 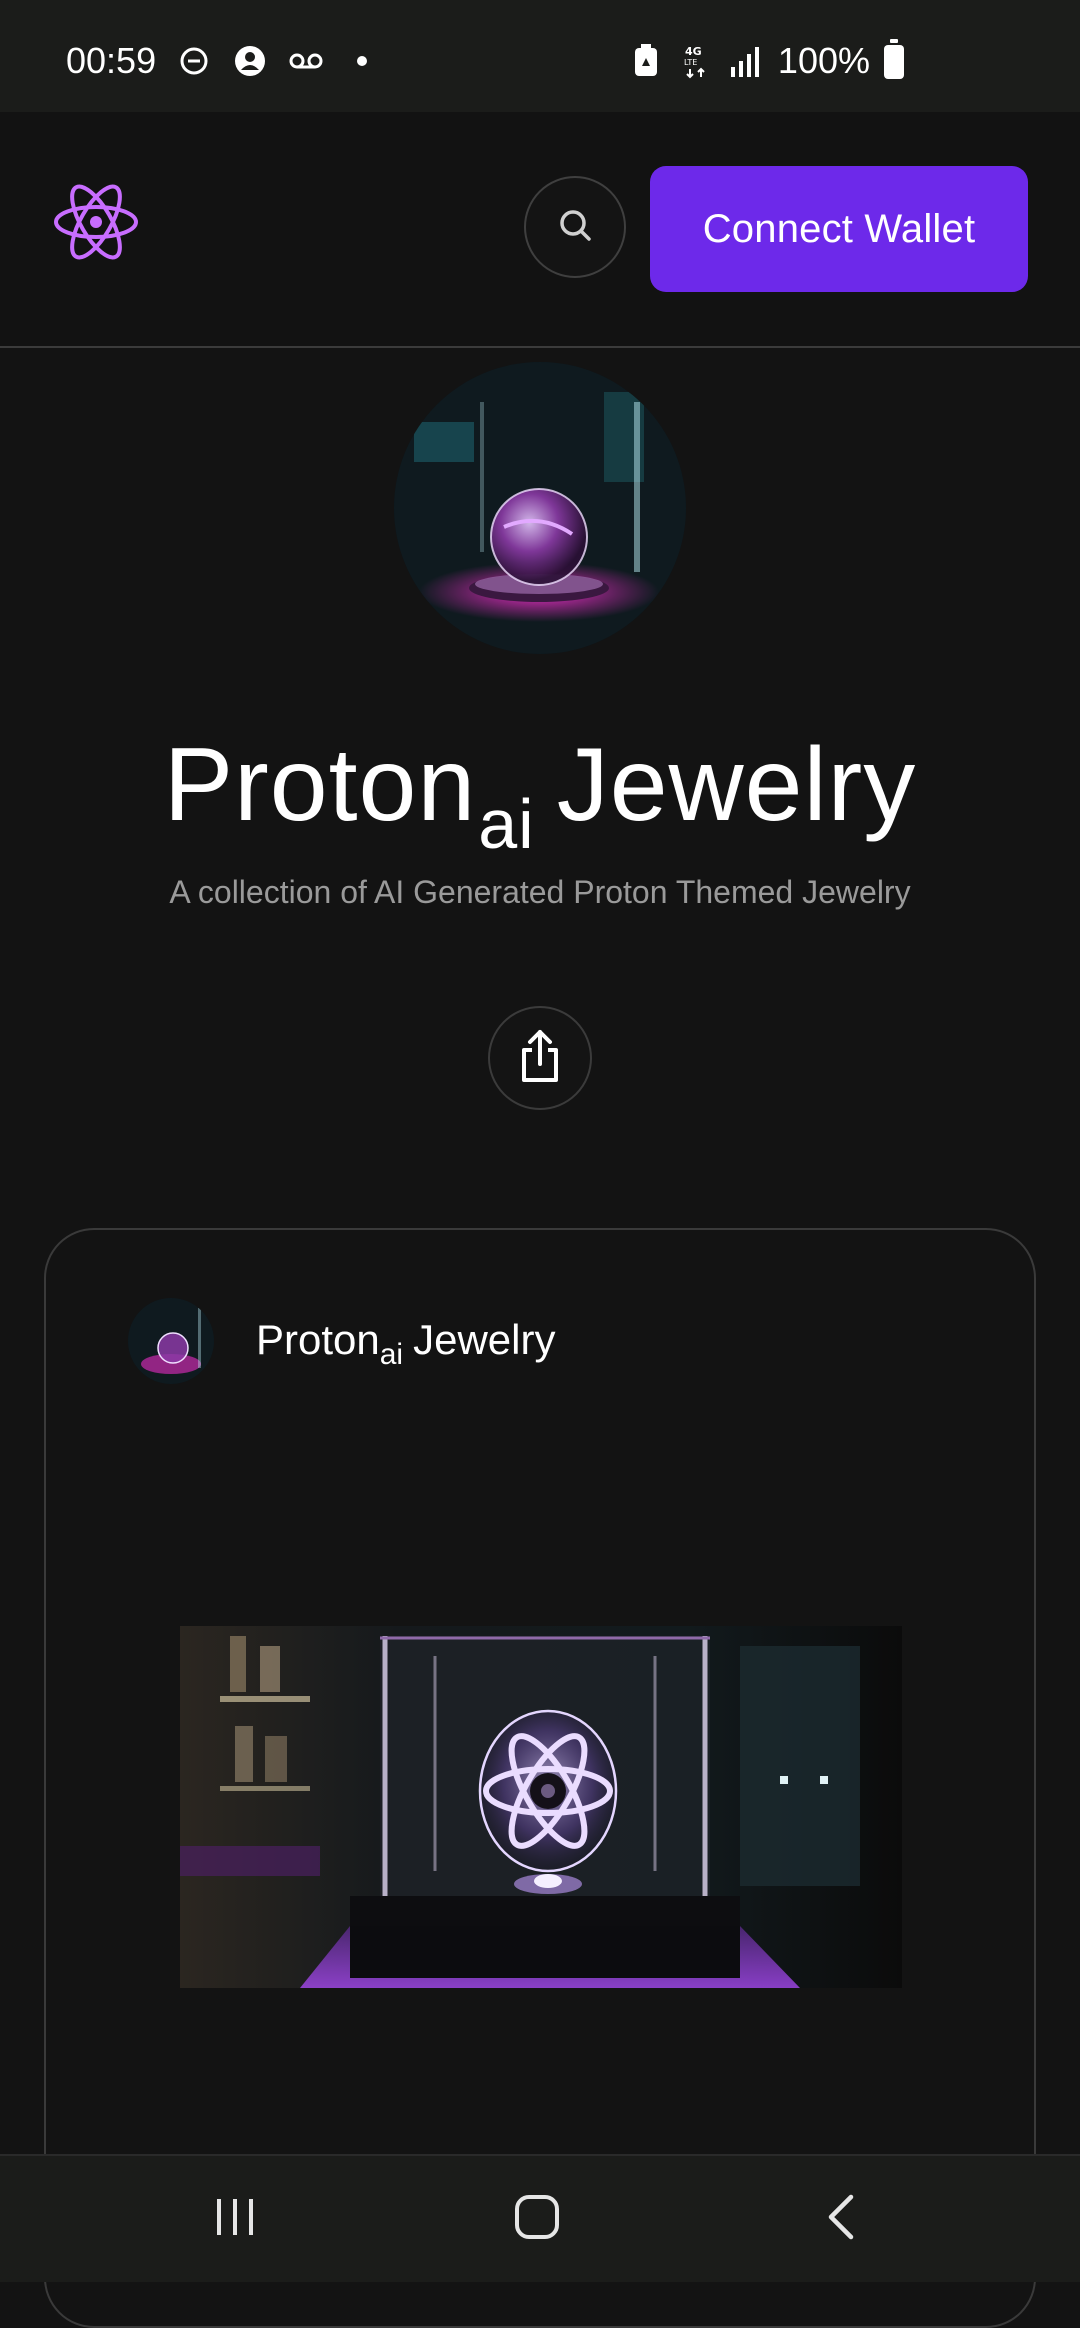 I want to click on battery-saver-icon, so click(x=646, y=61).